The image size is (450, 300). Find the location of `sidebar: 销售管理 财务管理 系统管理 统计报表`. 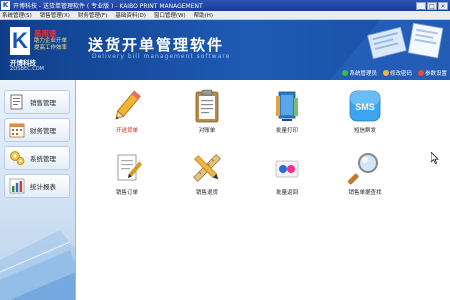

sidebar: 销售管理 财务管理 系统管理 统计报表 is located at coordinates (38, 190).